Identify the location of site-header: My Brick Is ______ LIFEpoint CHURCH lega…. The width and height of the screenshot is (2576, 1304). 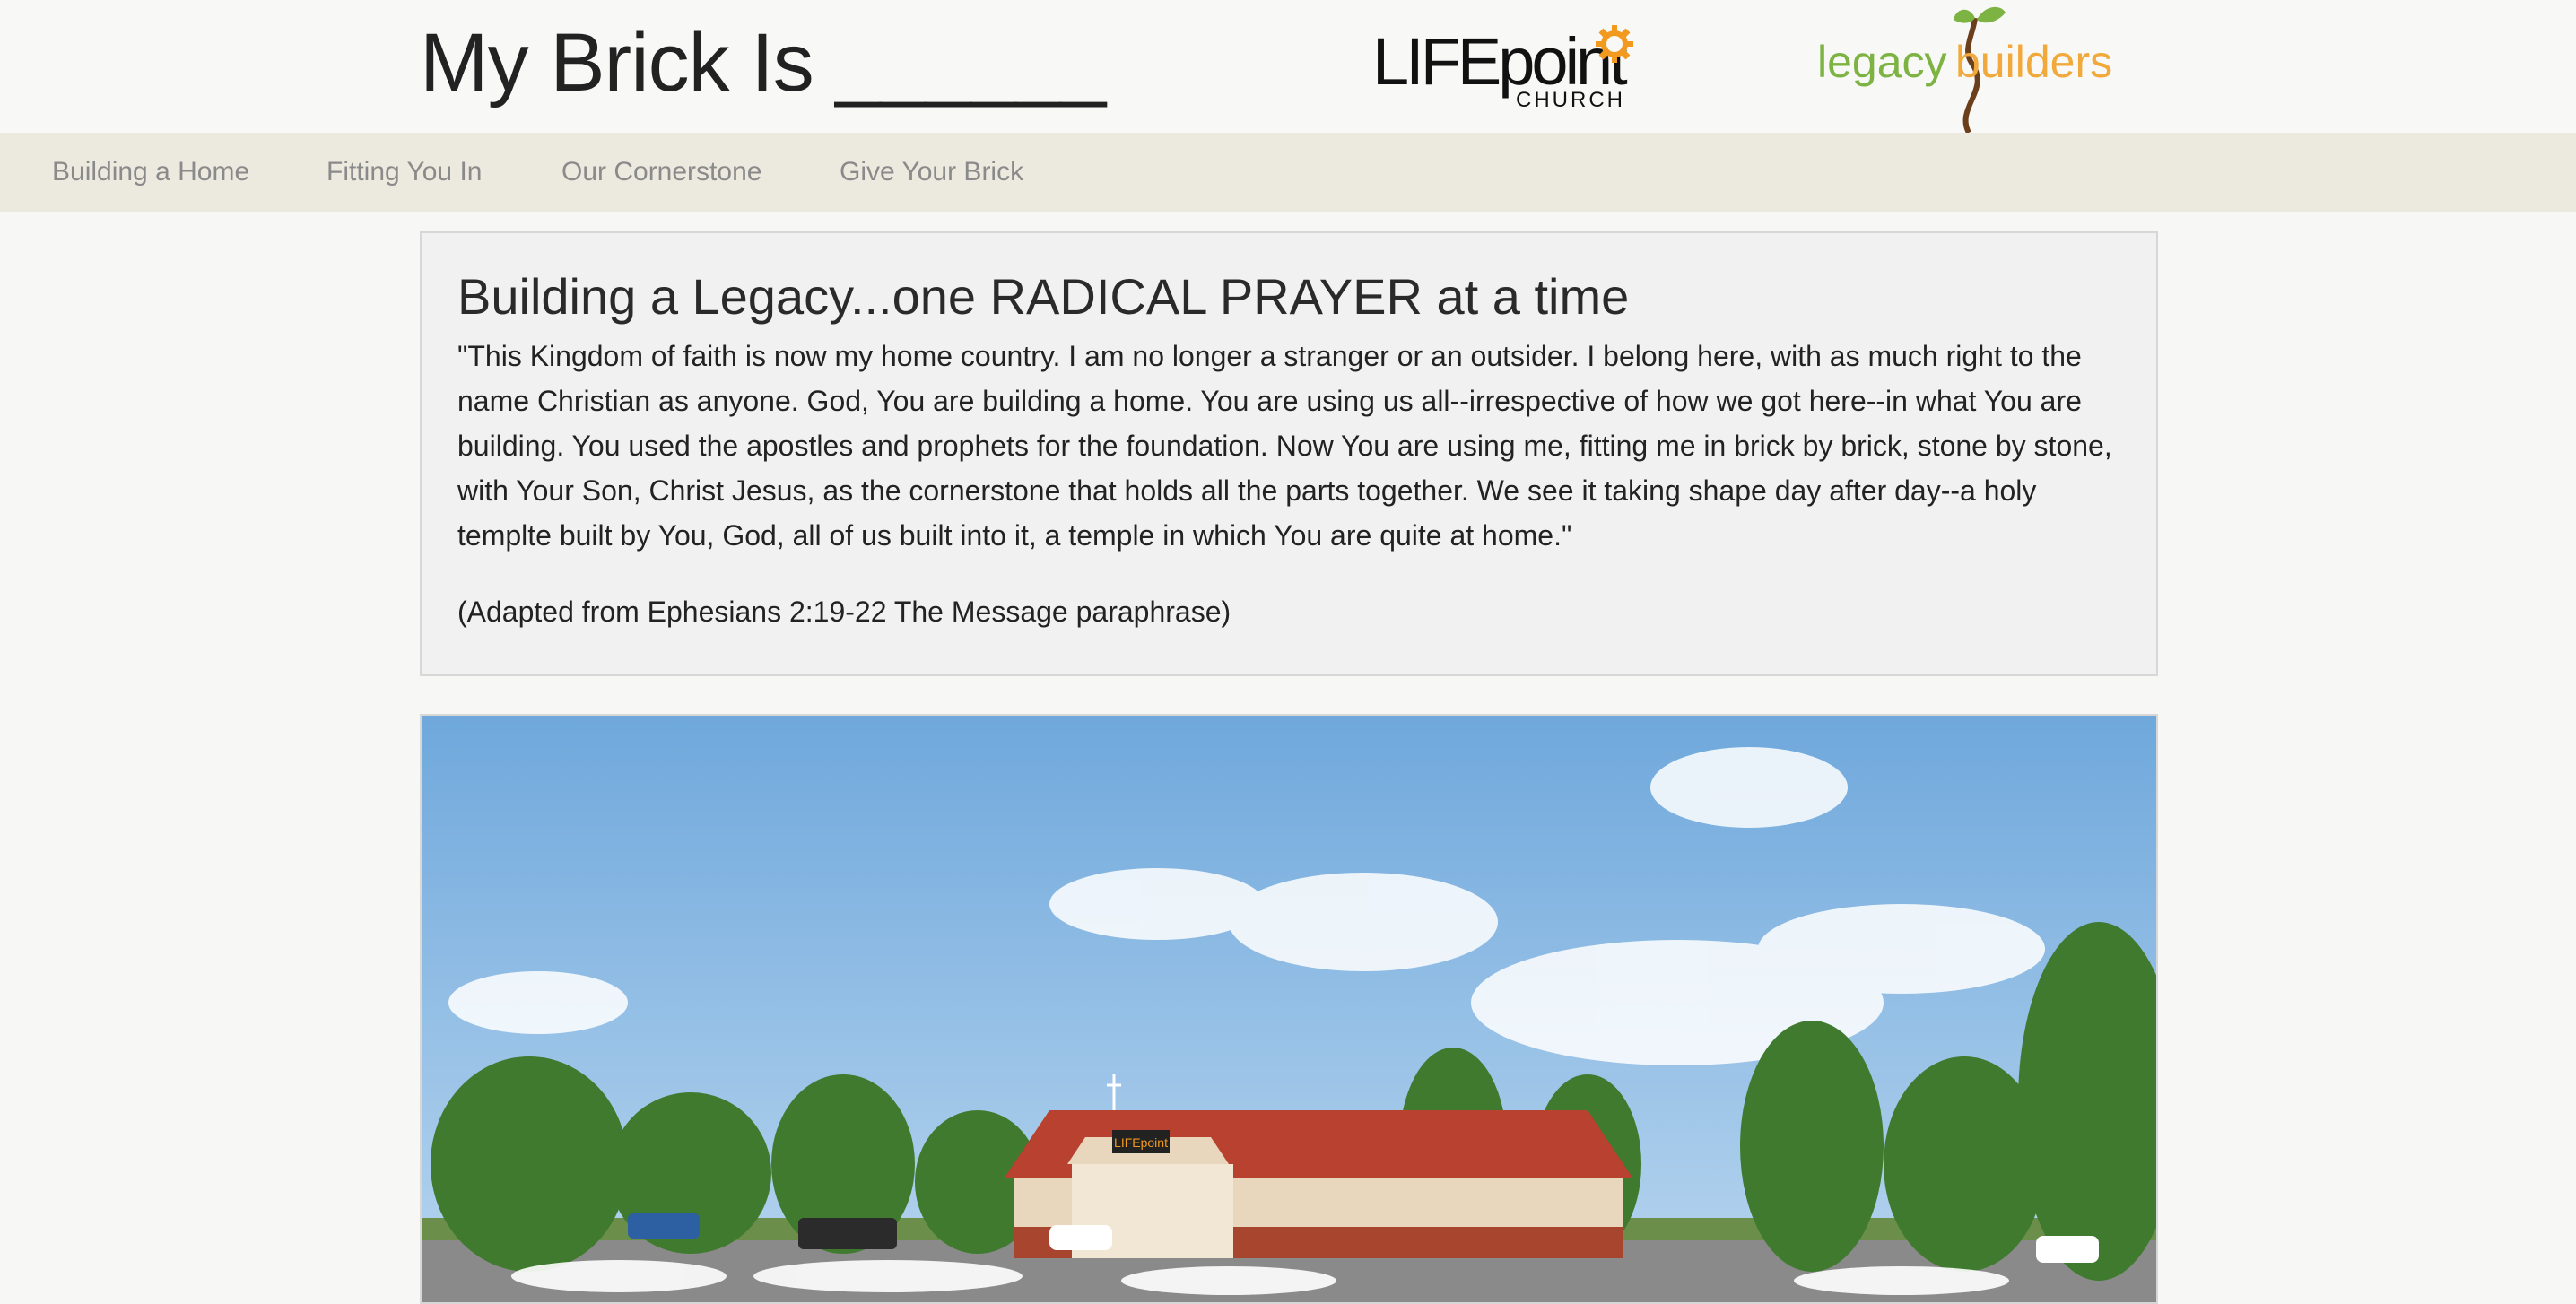
(1288, 66).